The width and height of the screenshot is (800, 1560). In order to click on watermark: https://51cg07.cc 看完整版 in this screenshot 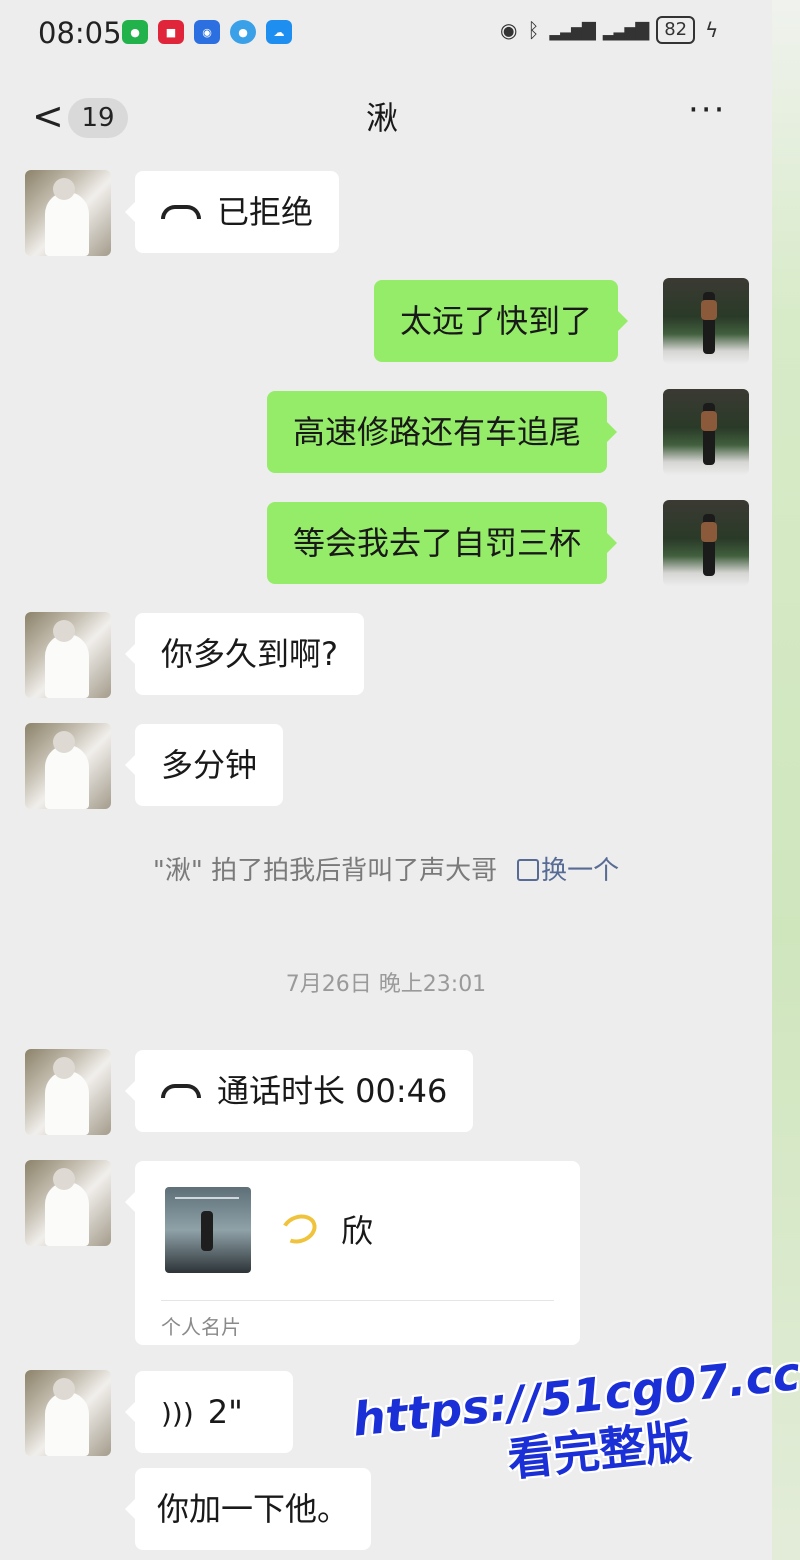, I will do `click(575, 1452)`.